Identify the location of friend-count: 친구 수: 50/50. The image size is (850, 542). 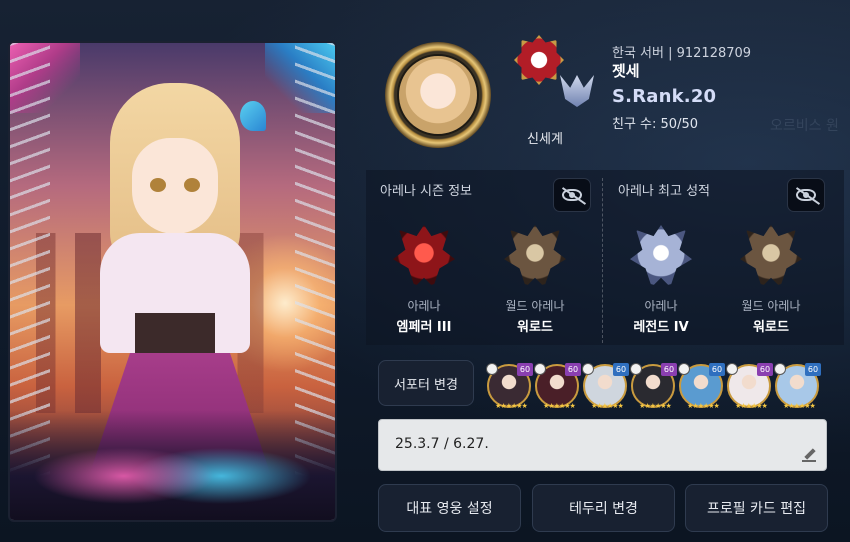
(655, 124).